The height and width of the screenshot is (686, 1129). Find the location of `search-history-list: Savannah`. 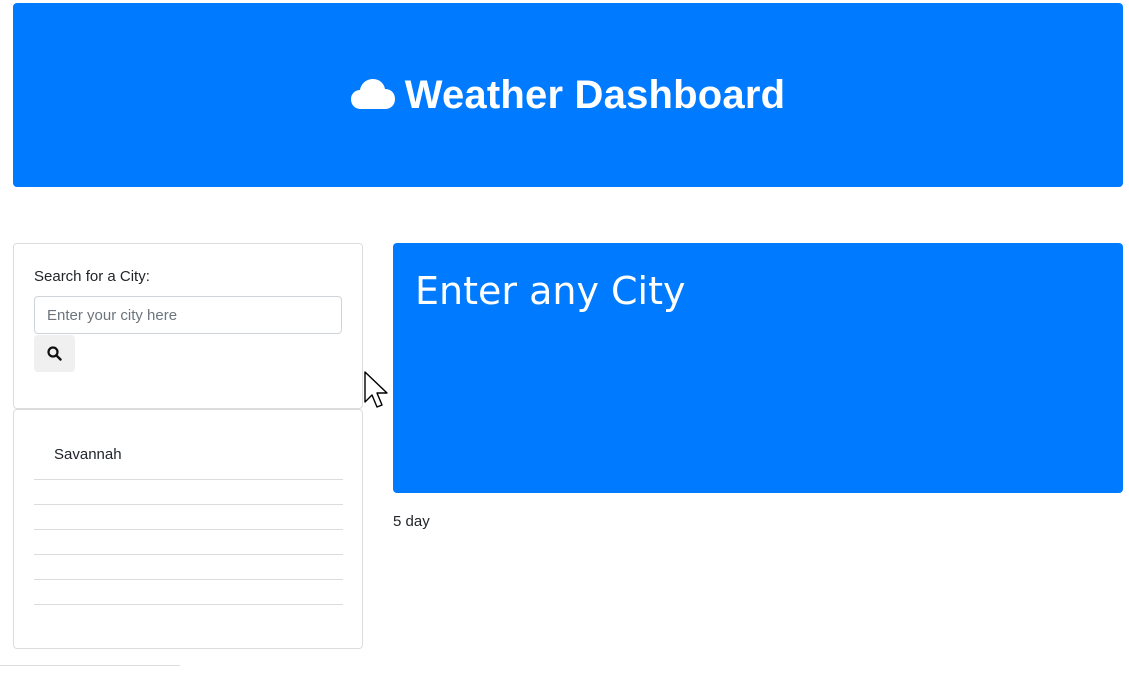

search-history-list: Savannah is located at coordinates (188, 517).